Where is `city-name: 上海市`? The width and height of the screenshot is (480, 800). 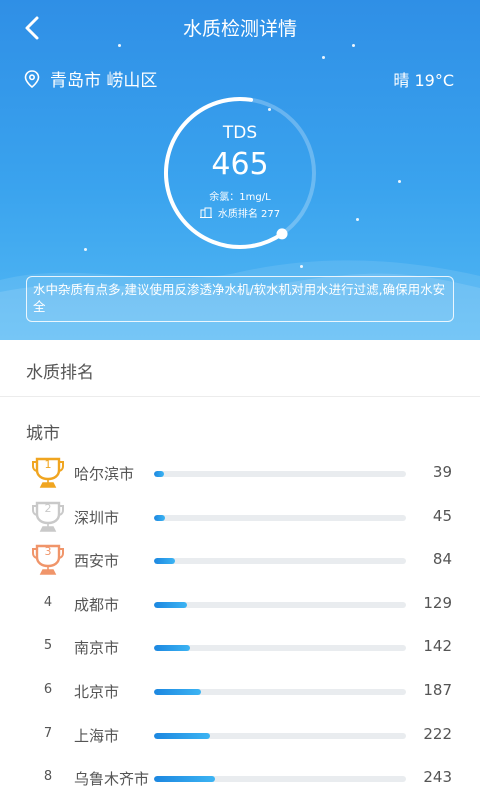
city-name: 上海市 is located at coordinates (97, 735).